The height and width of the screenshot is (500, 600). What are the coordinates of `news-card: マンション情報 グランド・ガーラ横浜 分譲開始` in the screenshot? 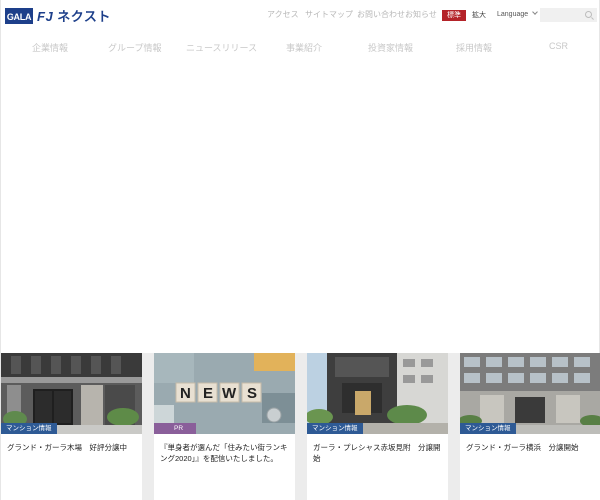 It's located at (530, 426).